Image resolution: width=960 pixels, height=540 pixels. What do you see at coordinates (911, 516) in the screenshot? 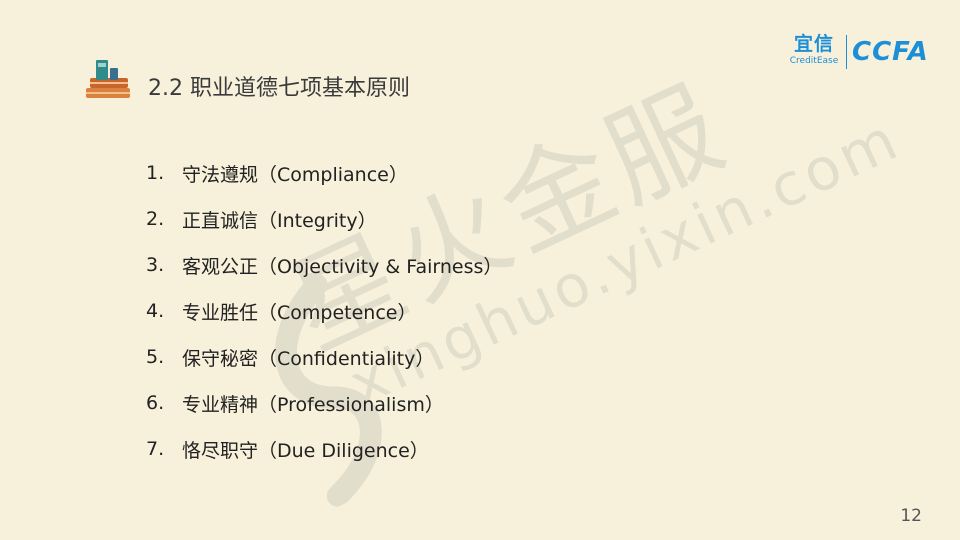
I see `page-number: 12` at bounding box center [911, 516].